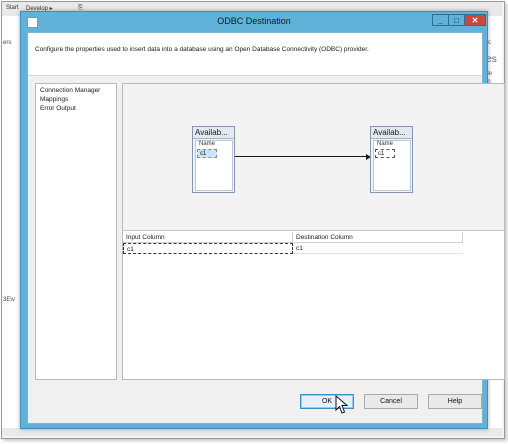 This screenshot has height=444, width=508. I want to click on available-destination-columns-box: Availab... Name c1, so click(391, 159).